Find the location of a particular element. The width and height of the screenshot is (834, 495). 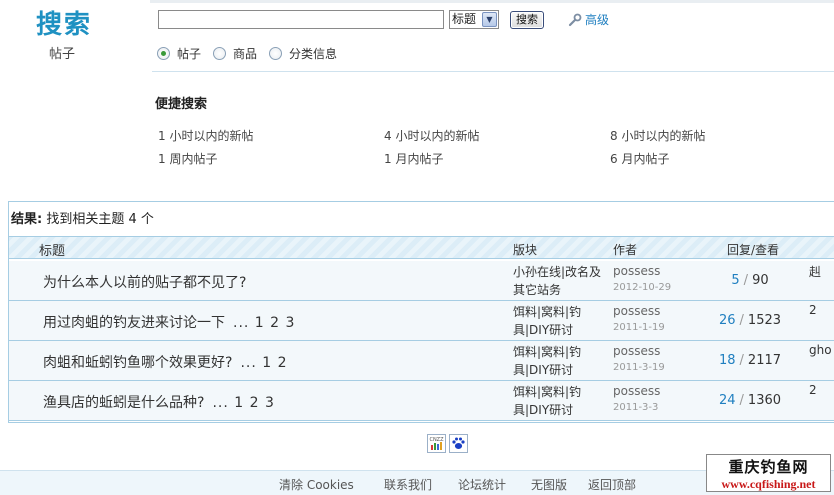

watermark-name: 重庆钓鱼网 is located at coordinates (768, 467).